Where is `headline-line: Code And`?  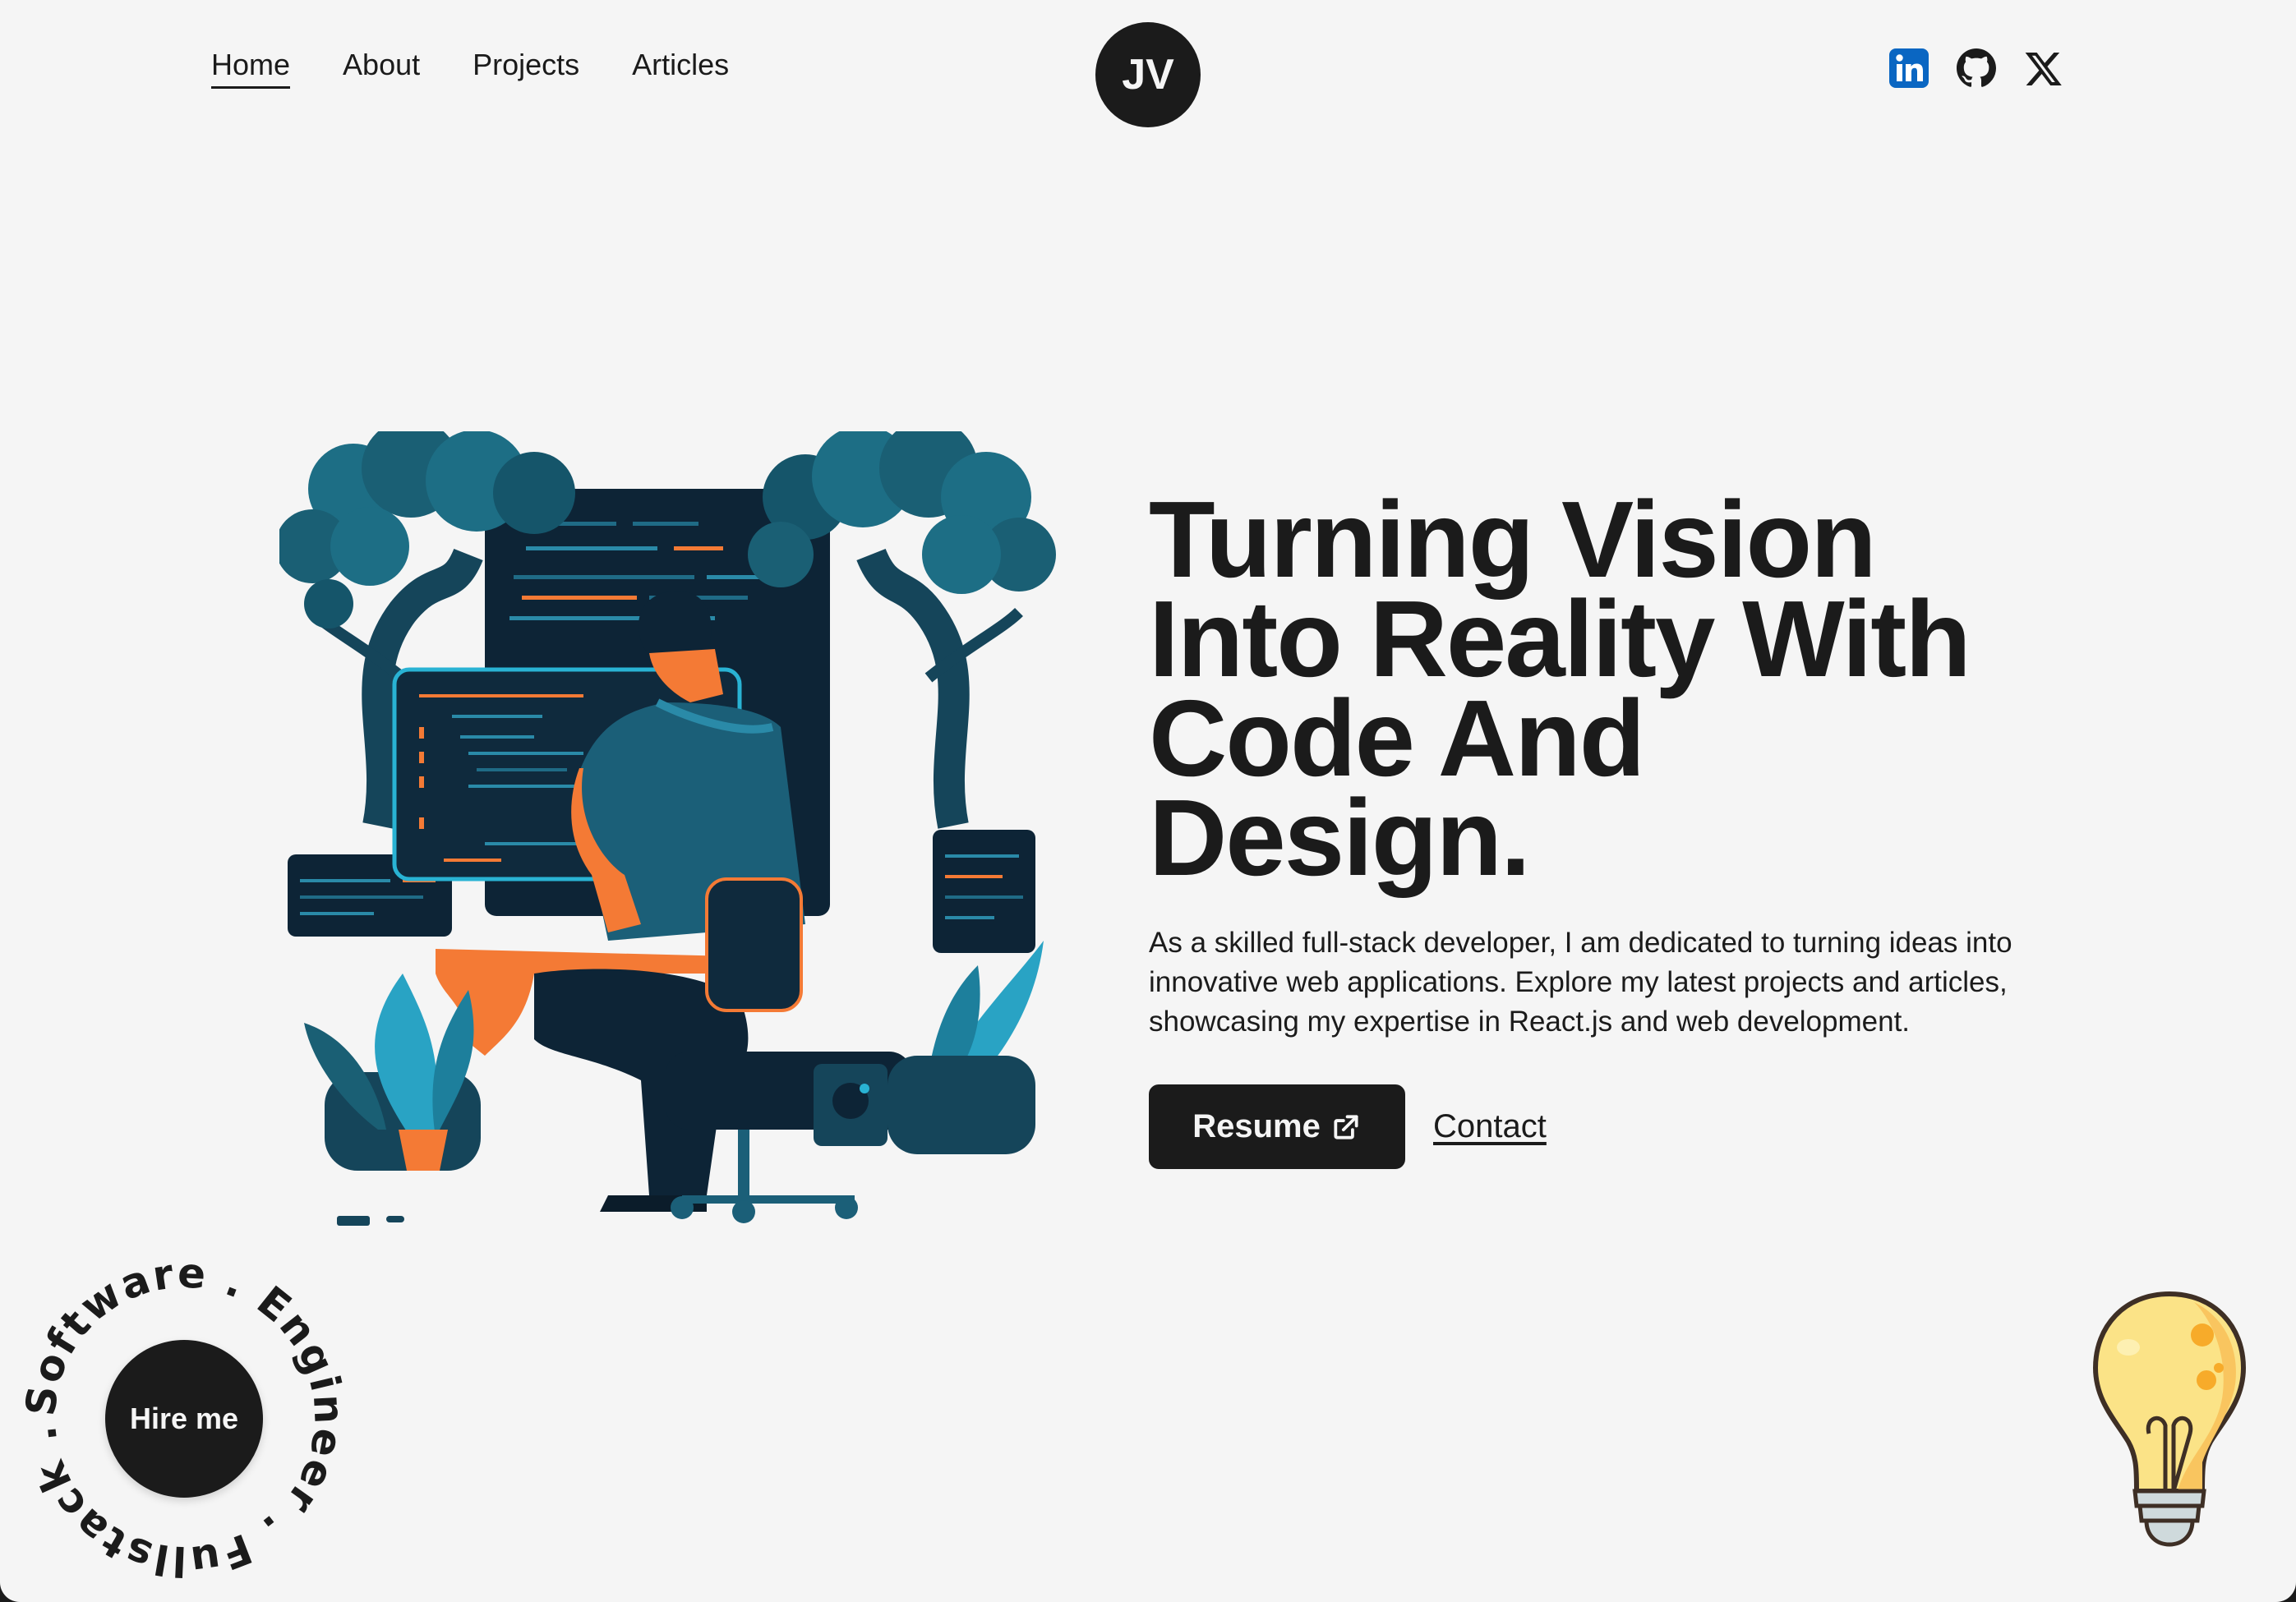 headline-line: Code And is located at coordinates (1397, 738).